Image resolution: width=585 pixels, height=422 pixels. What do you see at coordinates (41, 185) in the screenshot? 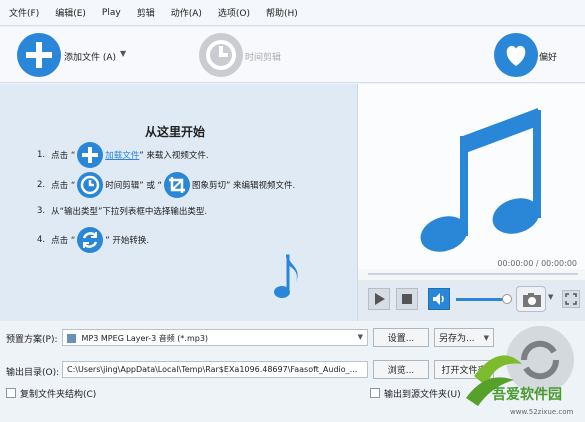
I see `step-number: 2.` at bounding box center [41, 185].